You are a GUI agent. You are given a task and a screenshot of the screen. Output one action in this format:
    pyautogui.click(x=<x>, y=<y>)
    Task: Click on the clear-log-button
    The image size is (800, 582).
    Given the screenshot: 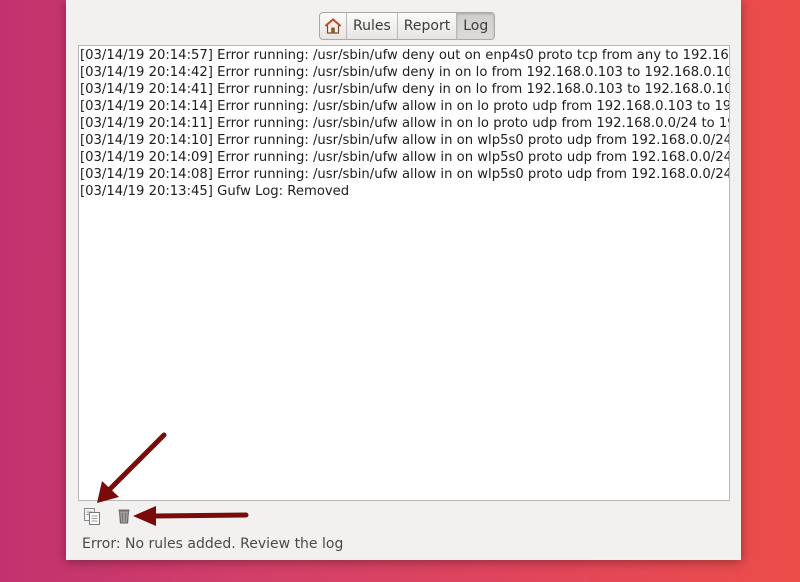 What is the action you would take?
    pyautogui.click(x=124, y=516)
    